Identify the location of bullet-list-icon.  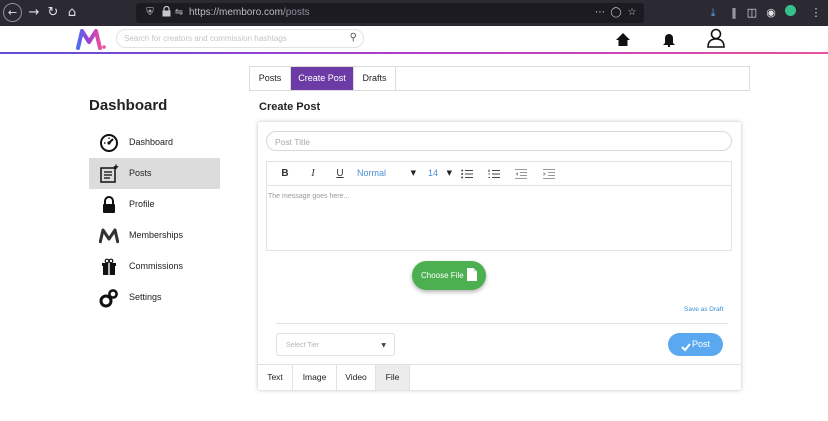
(467, 173).